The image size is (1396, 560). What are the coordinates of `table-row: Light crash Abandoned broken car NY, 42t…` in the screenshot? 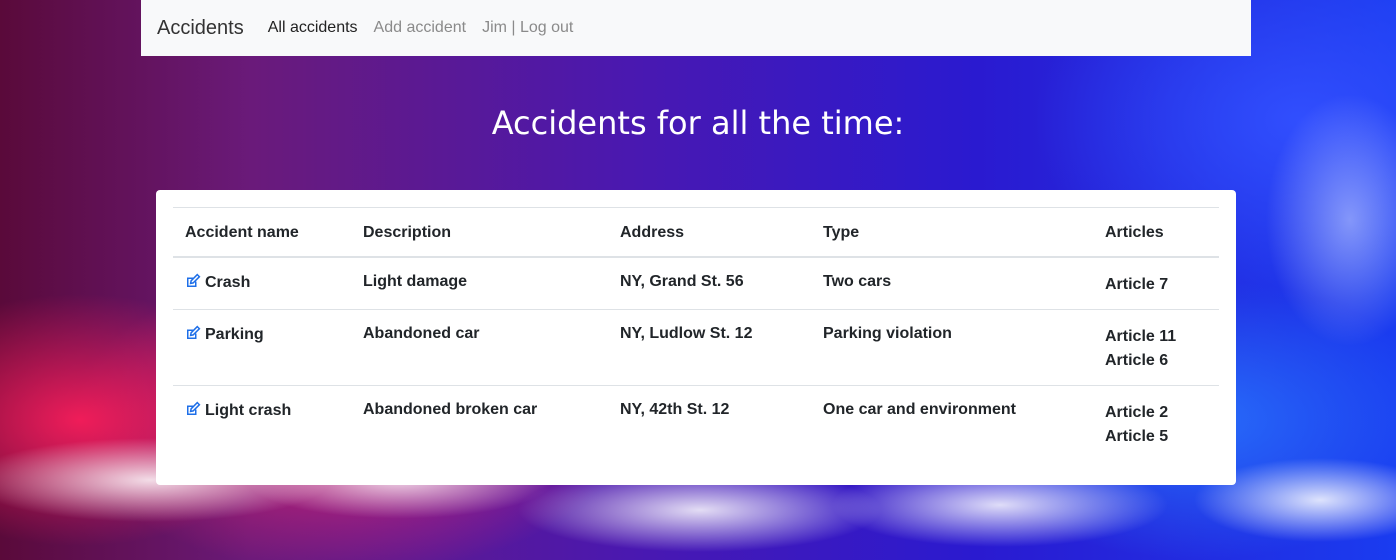 It's located at (696, 423).